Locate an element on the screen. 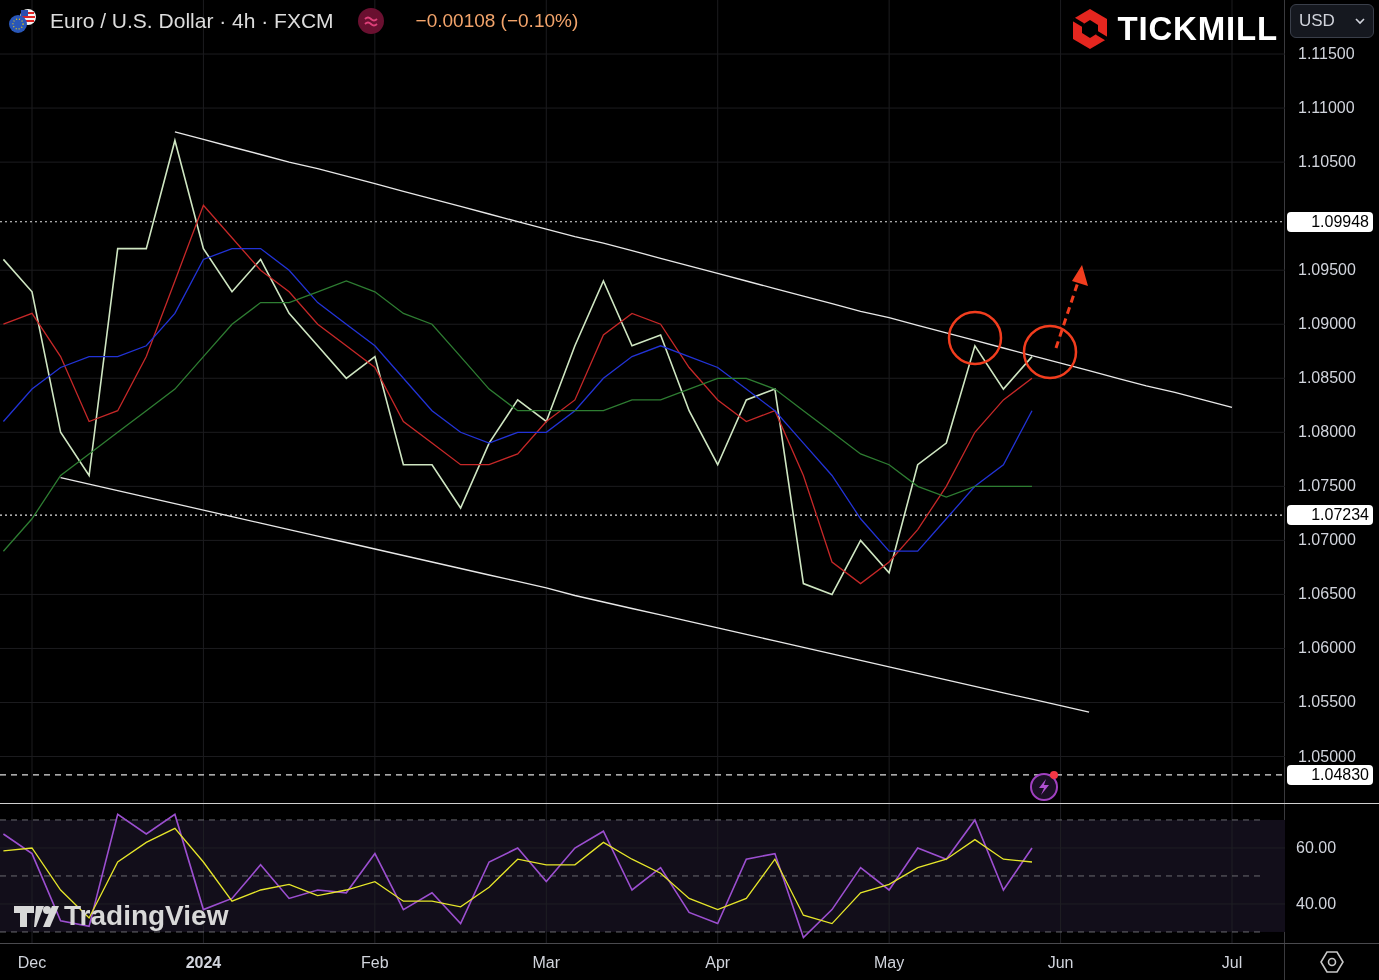 This screenshot has width=1379, height=980. time-axis-label: Jun is located at coordinates (1060, 963).